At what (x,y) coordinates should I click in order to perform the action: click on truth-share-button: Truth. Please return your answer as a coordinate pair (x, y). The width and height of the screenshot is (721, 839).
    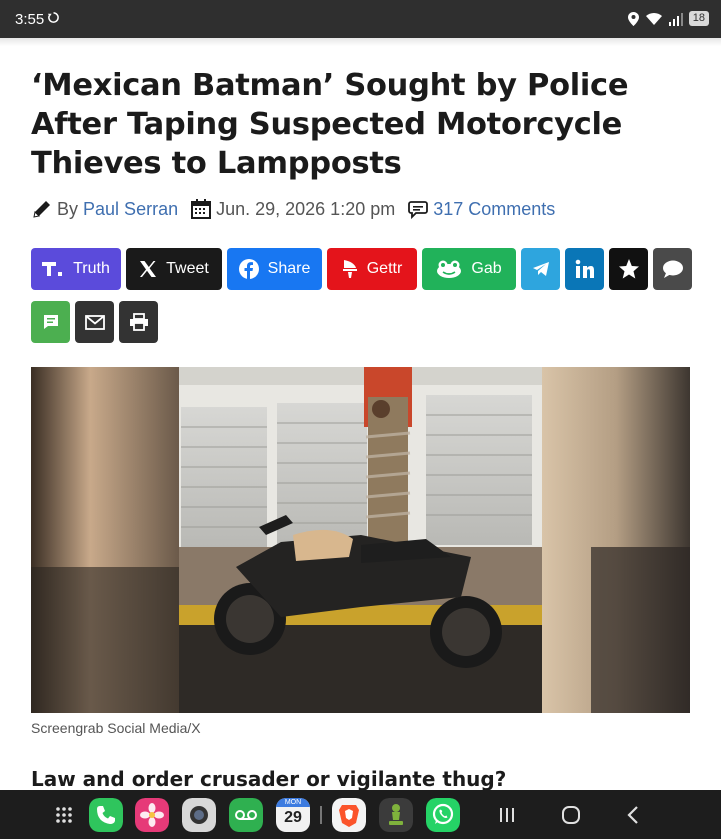
    Looking at the image, I should click on (76, 269).